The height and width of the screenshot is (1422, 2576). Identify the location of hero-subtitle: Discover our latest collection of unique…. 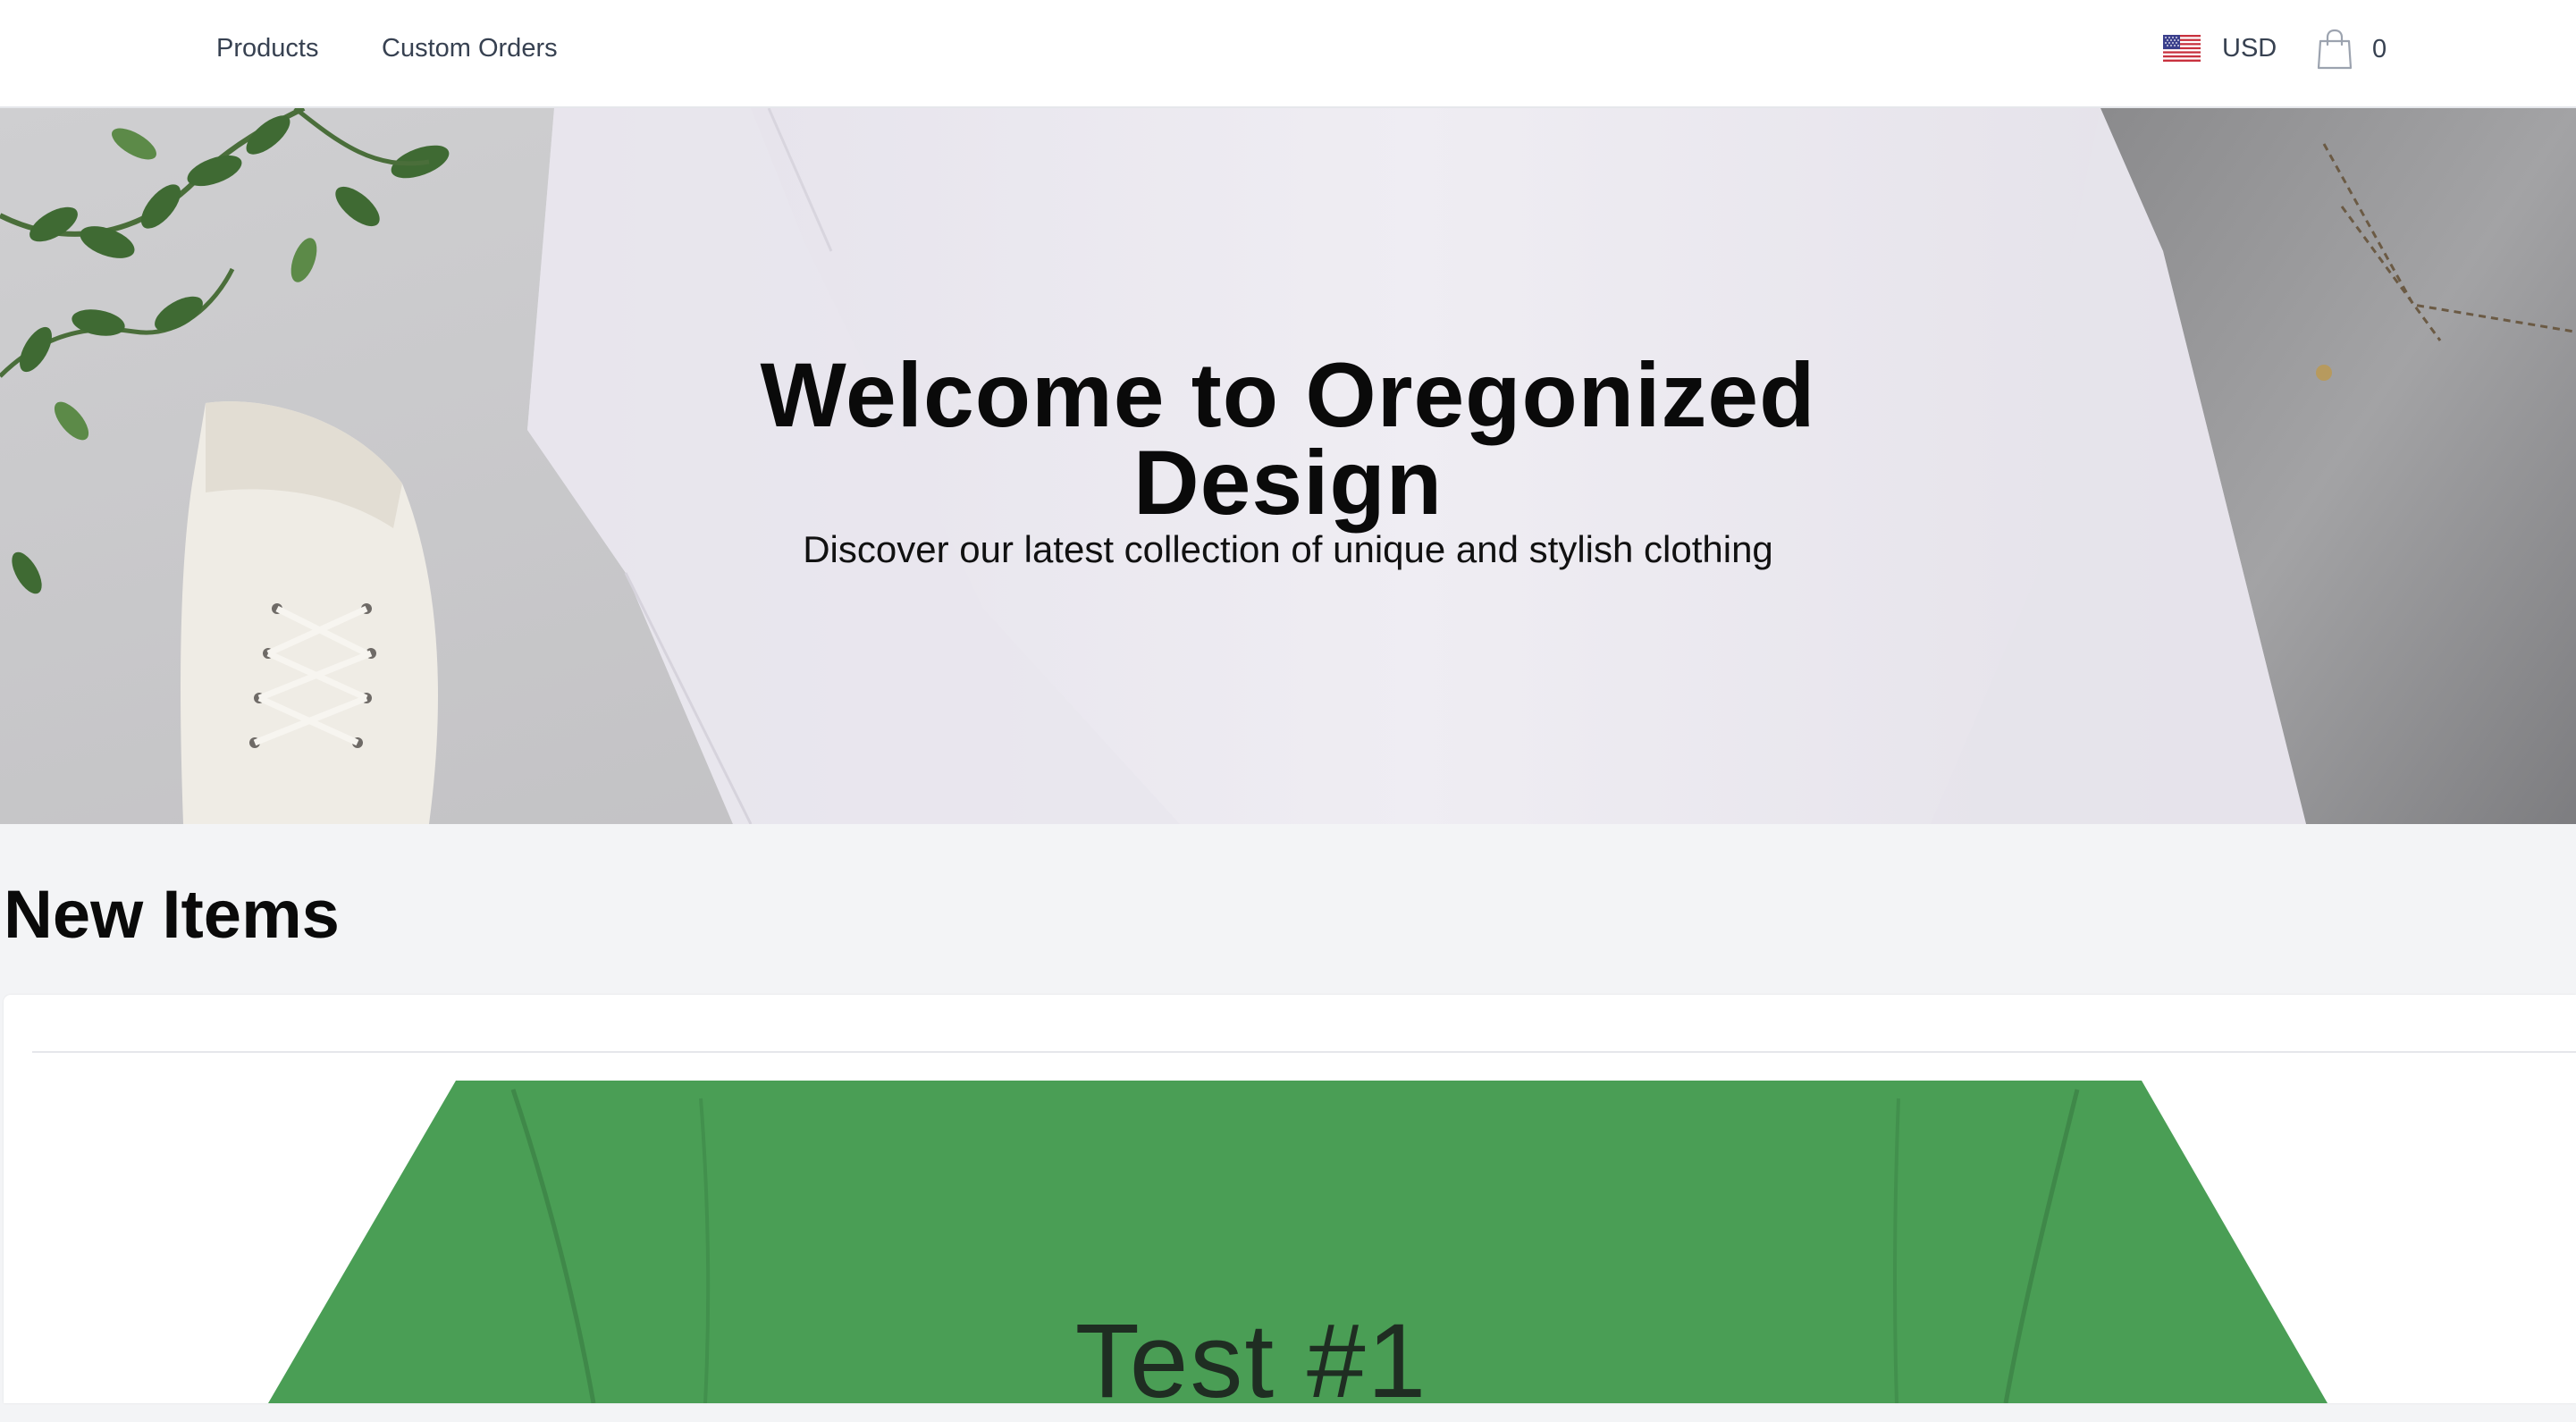
(1288, 549).